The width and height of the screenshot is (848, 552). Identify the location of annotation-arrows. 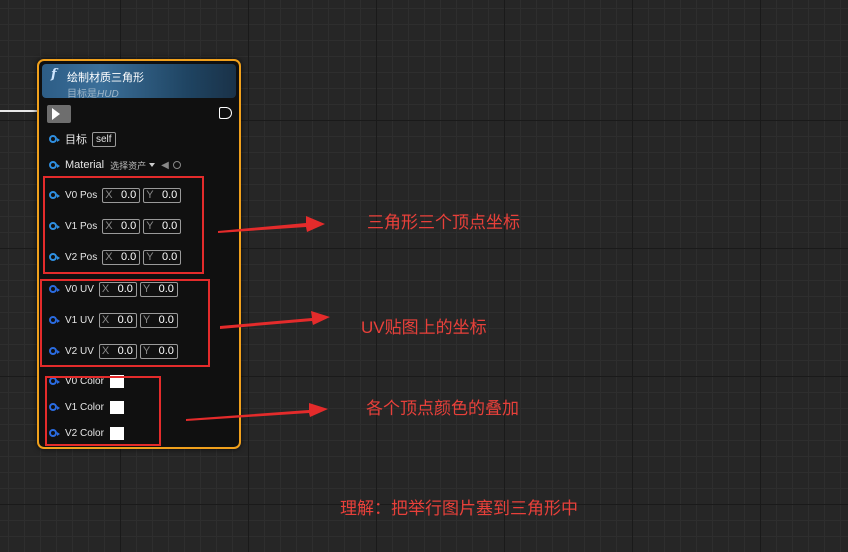
(258, 318).